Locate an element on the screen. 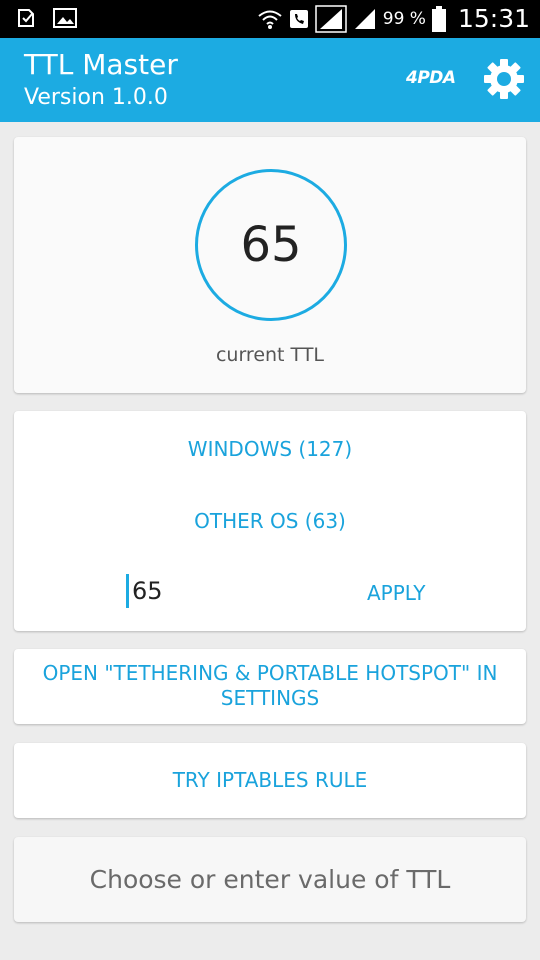  download-done-icon is located at coordinates (26, 18).